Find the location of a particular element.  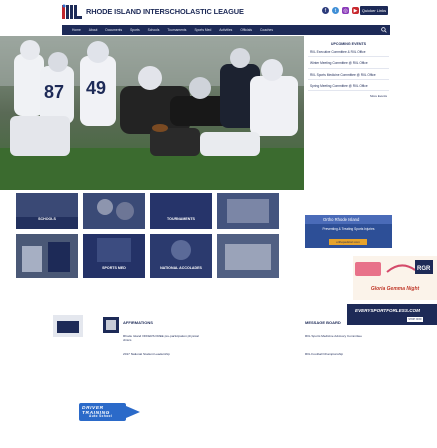

ortho-ad-subtitle: Preventing & Treating Sports Injuries is located at coordinates (348, 229).